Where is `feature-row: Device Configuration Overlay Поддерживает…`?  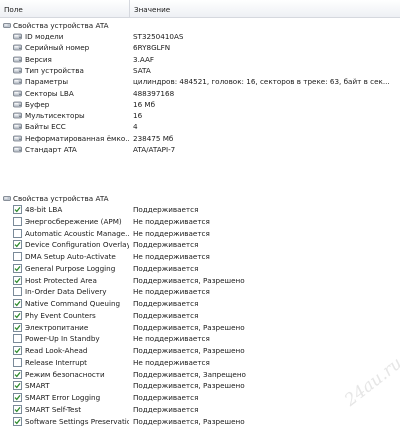
feature-row: Device Configuration Overlay Поддерживает… is located at coordinates (200, 244).